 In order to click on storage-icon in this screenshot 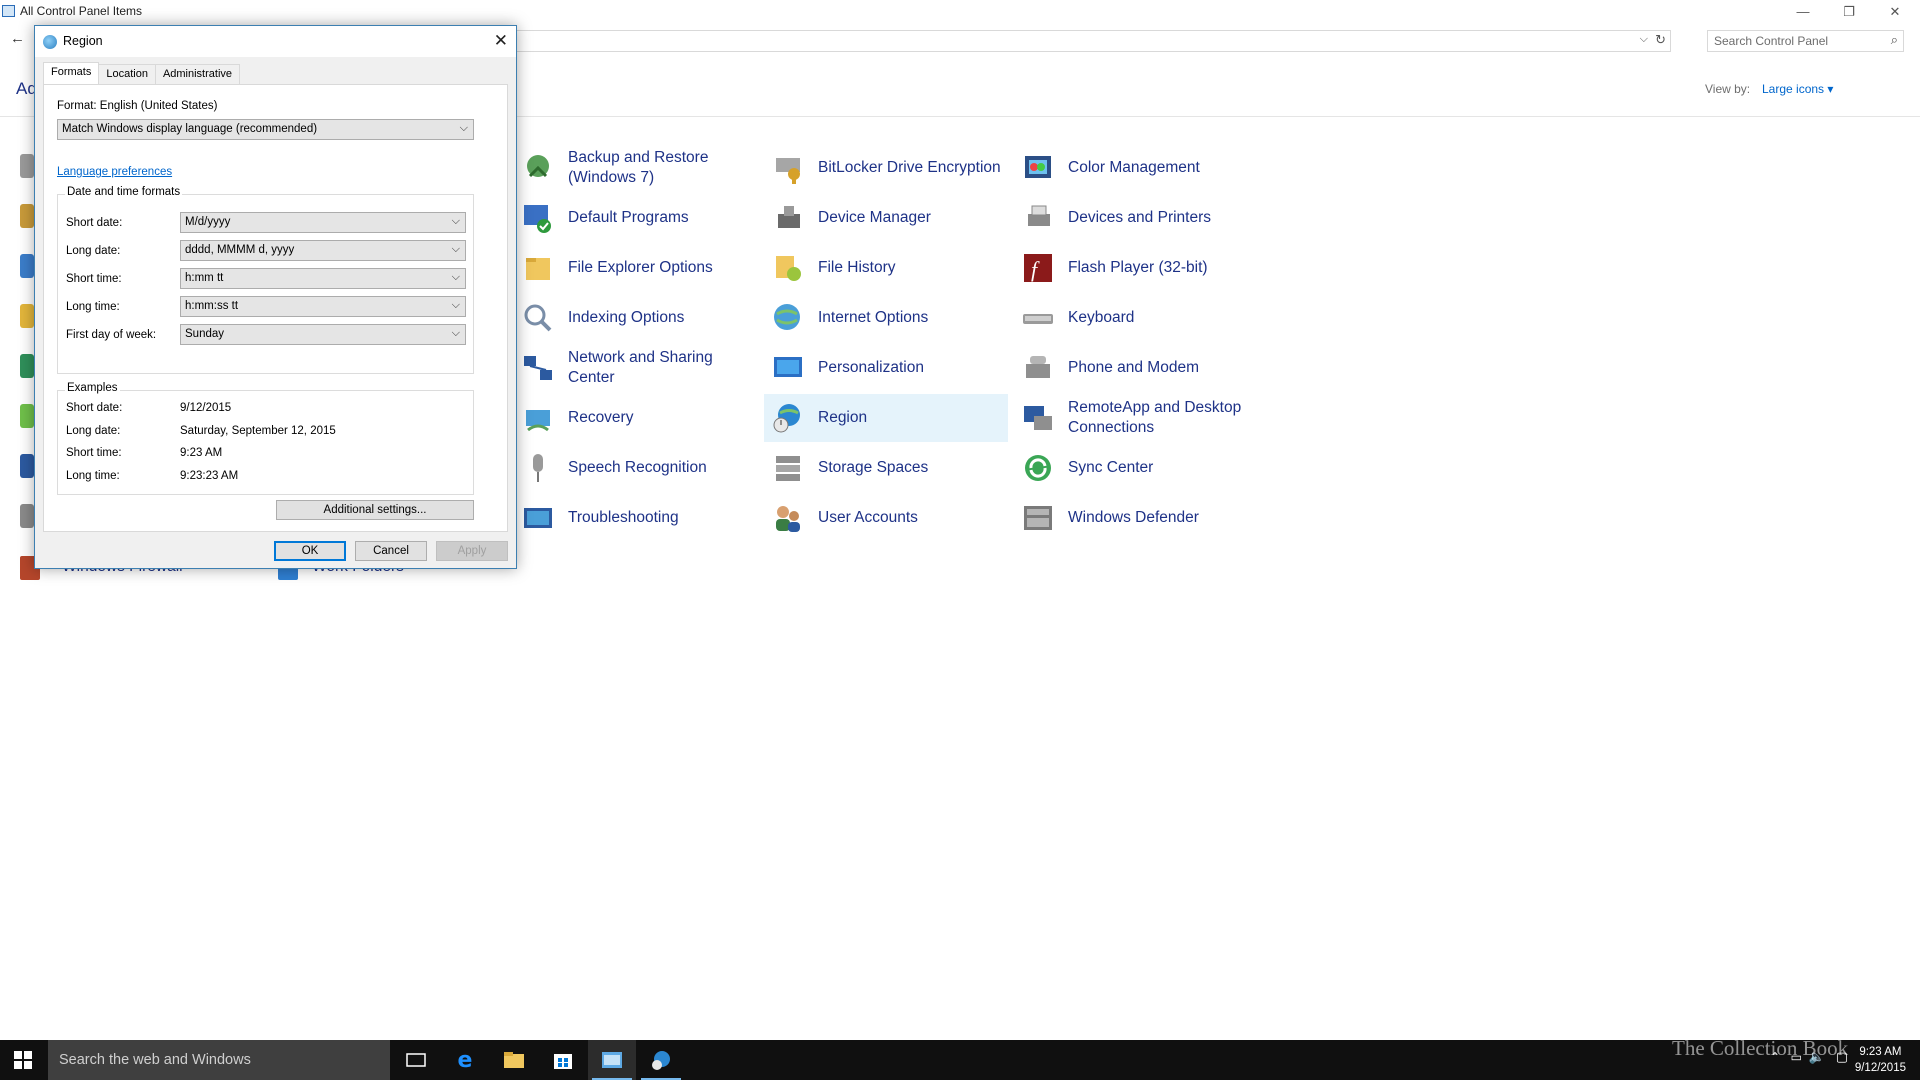, I will do `click(788, 468)`.